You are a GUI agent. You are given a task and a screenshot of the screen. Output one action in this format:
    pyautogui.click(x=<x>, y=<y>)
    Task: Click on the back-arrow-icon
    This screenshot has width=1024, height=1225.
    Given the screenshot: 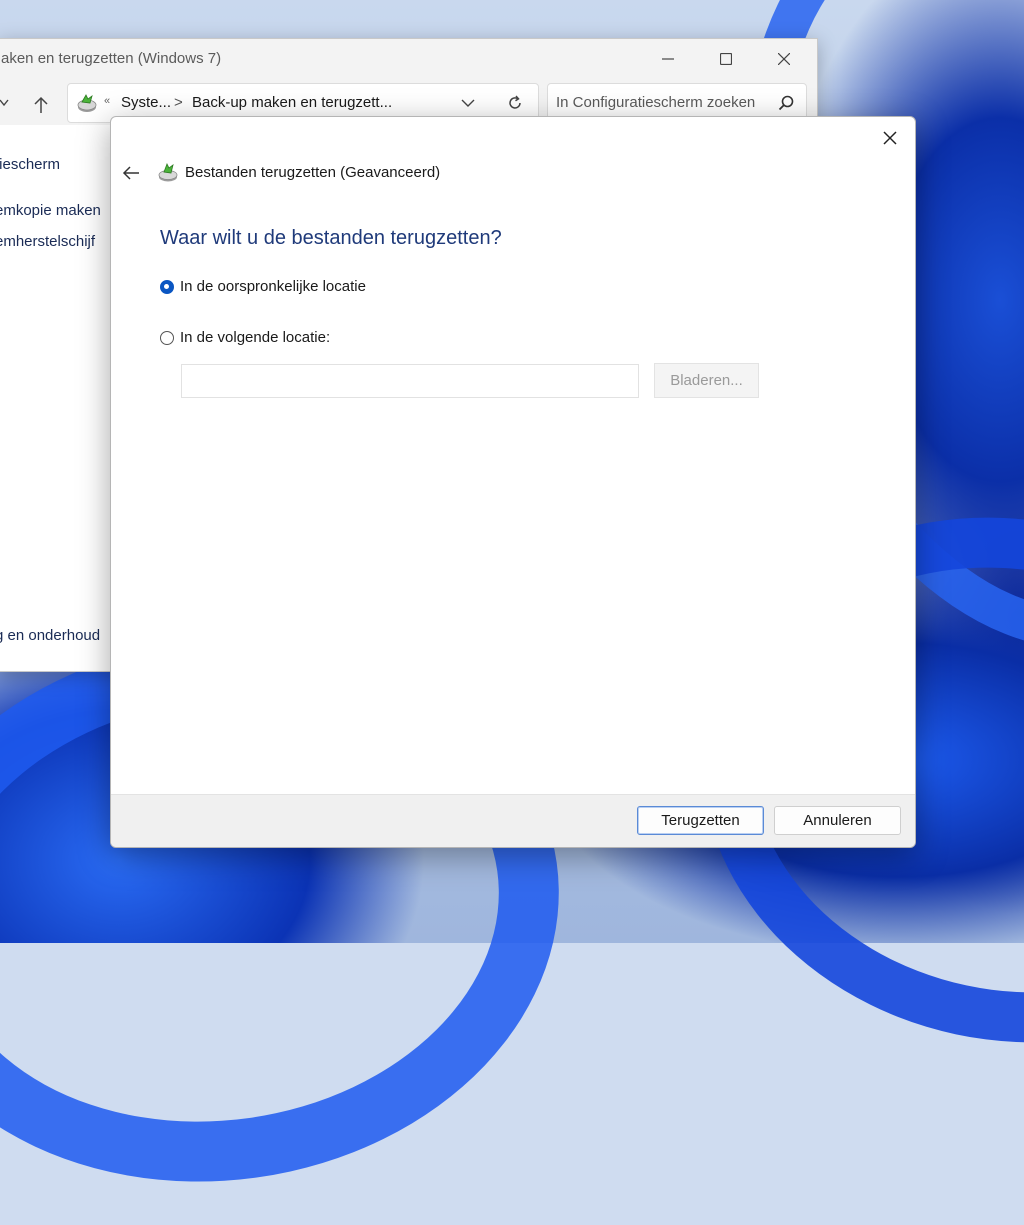 What is the action you would take?
    pyautogui.click(x=130, y=173)
    